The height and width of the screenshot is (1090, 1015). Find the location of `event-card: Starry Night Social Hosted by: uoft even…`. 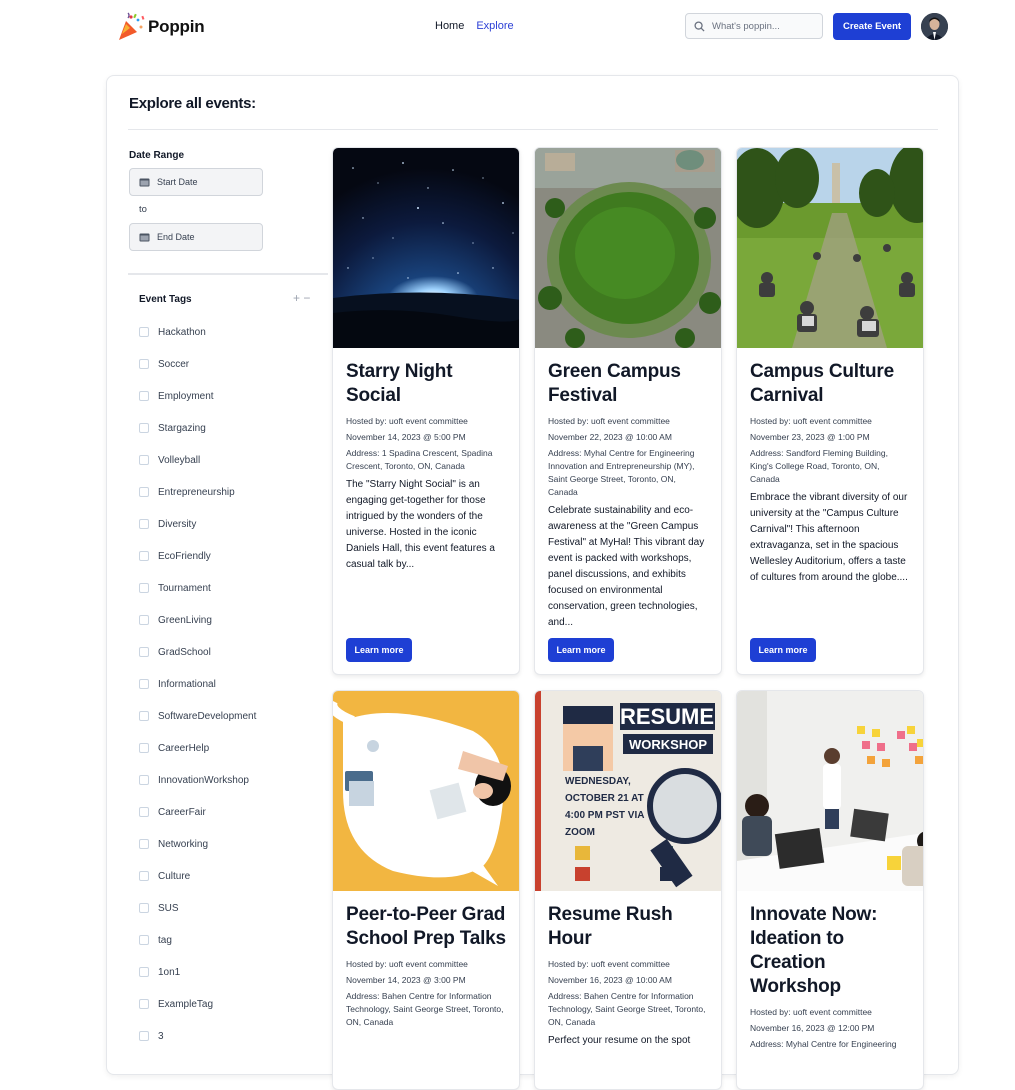

event-card: Starry Night Social Hosted by: uoft even… is located at coordinates (426, 411).